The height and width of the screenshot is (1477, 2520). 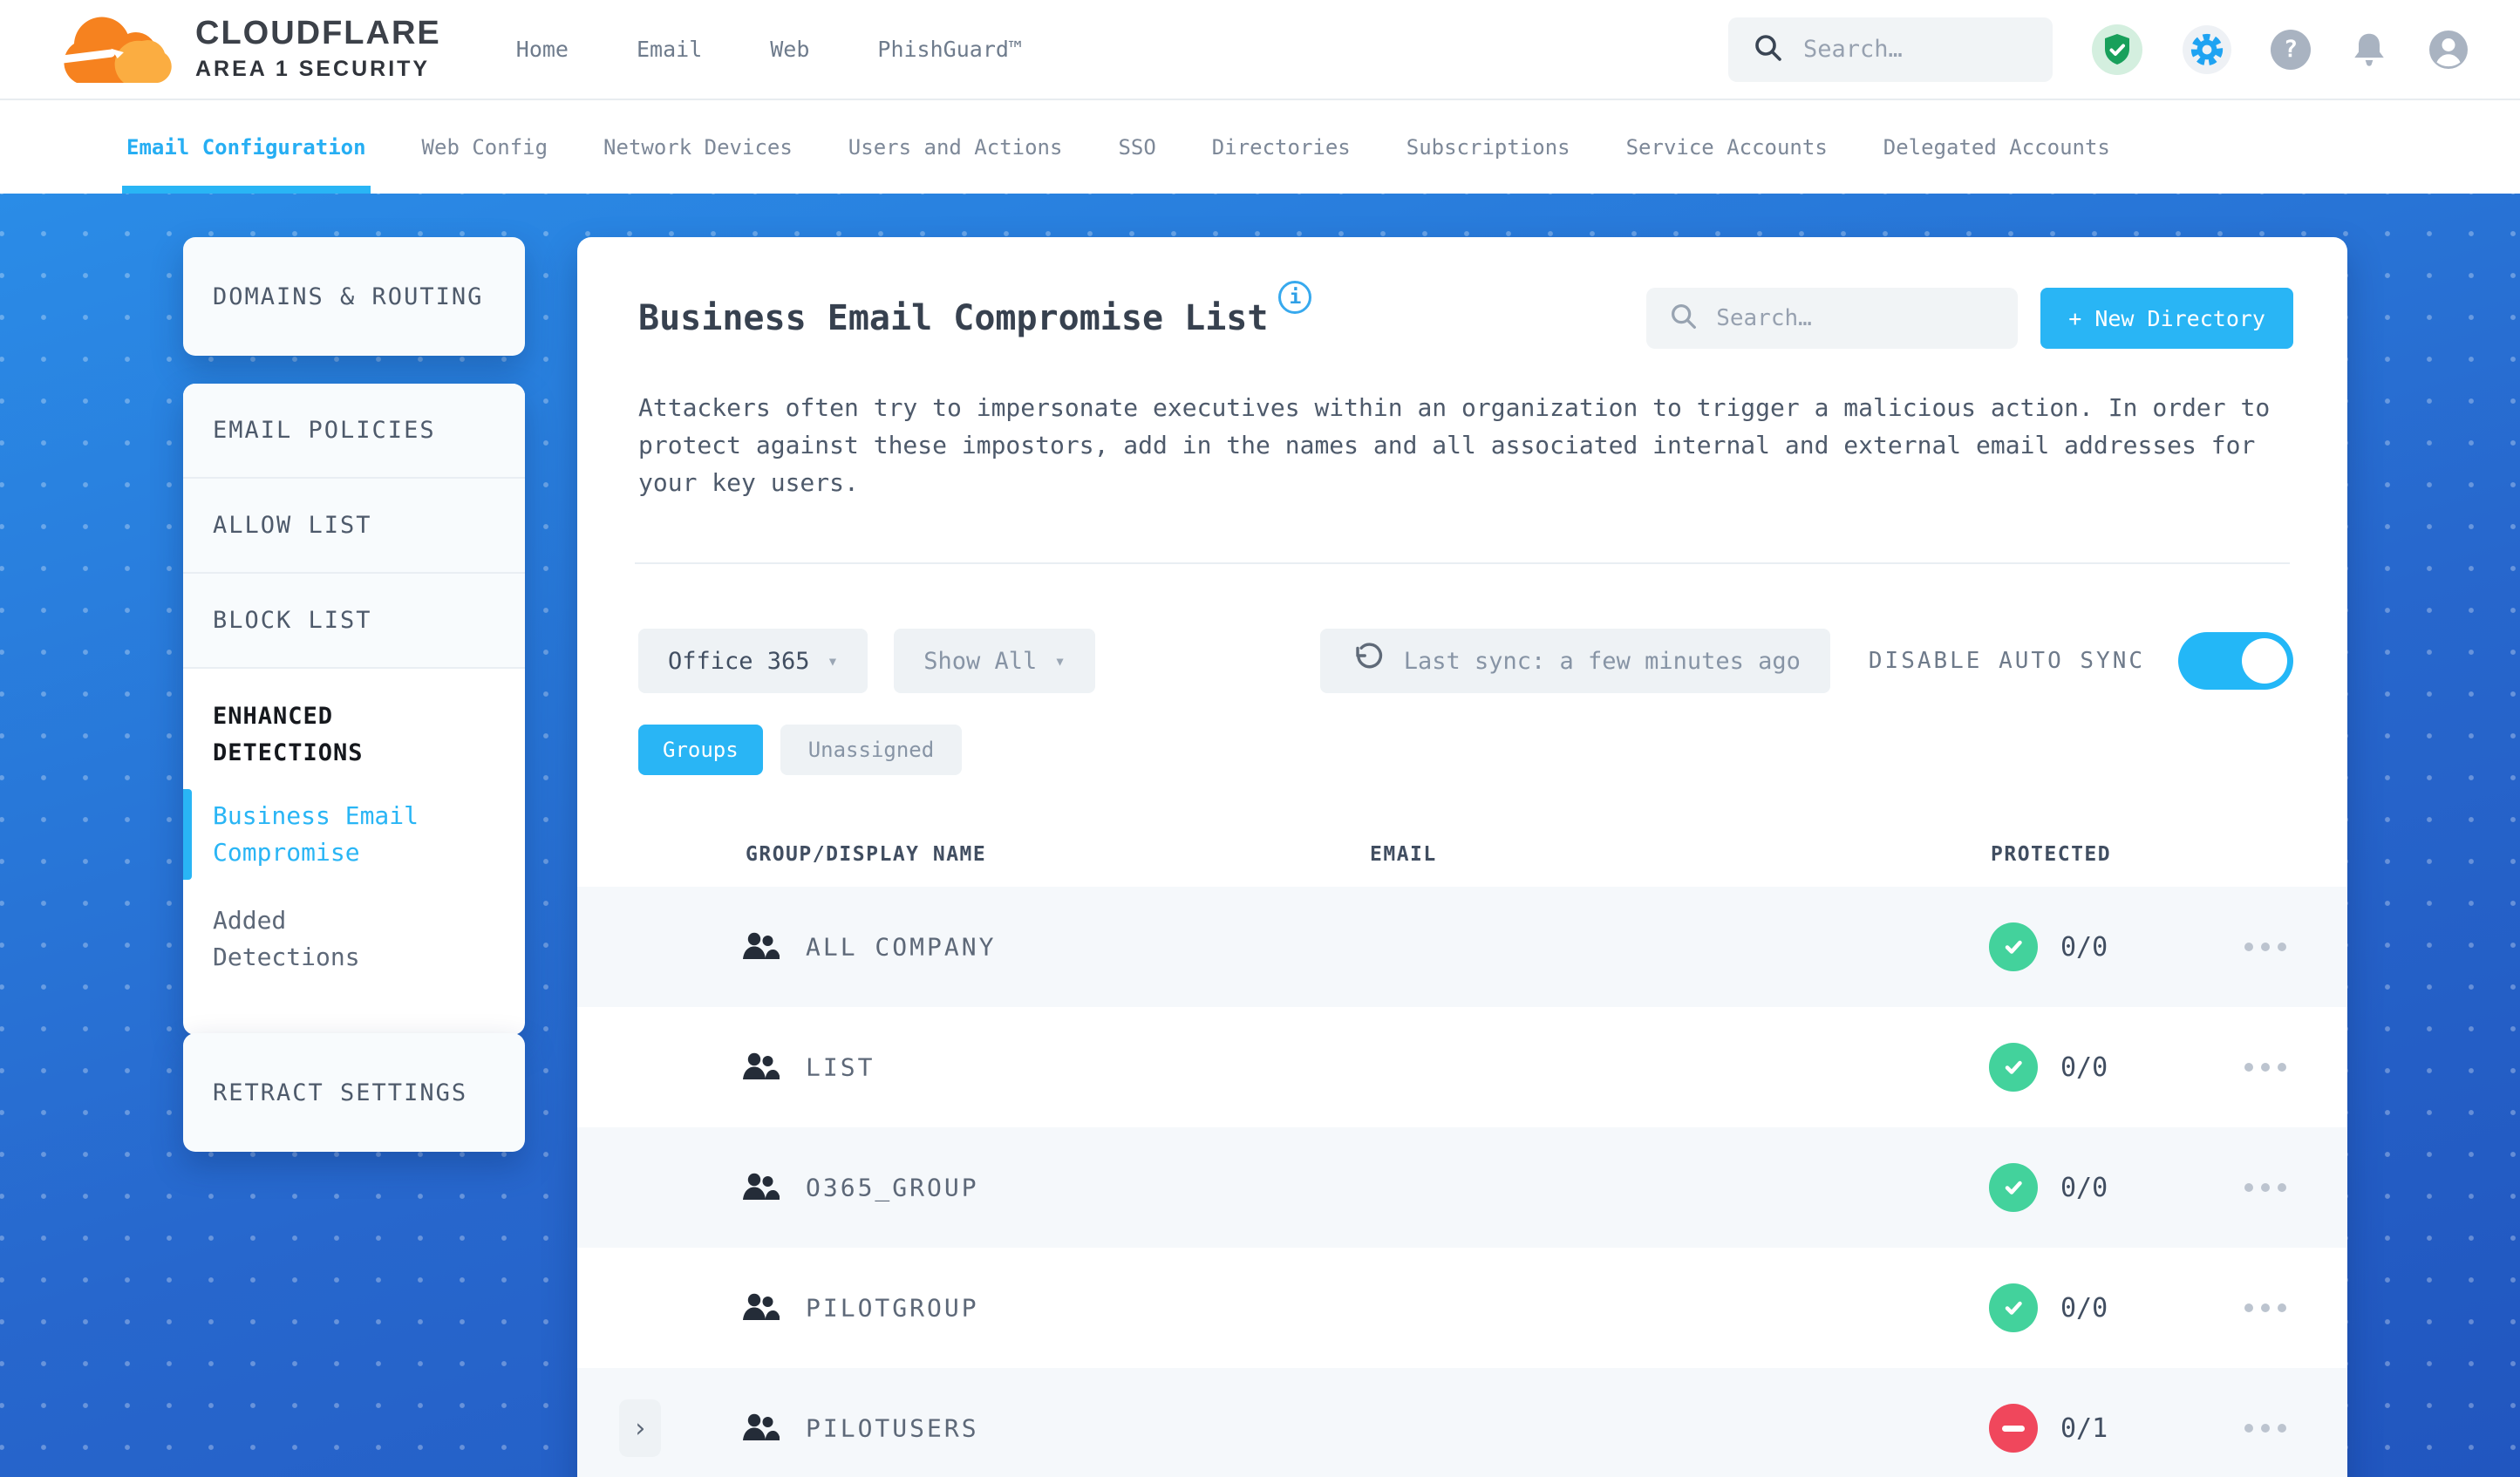 I want to click on bell-icon, so click(x=2369, y=50).